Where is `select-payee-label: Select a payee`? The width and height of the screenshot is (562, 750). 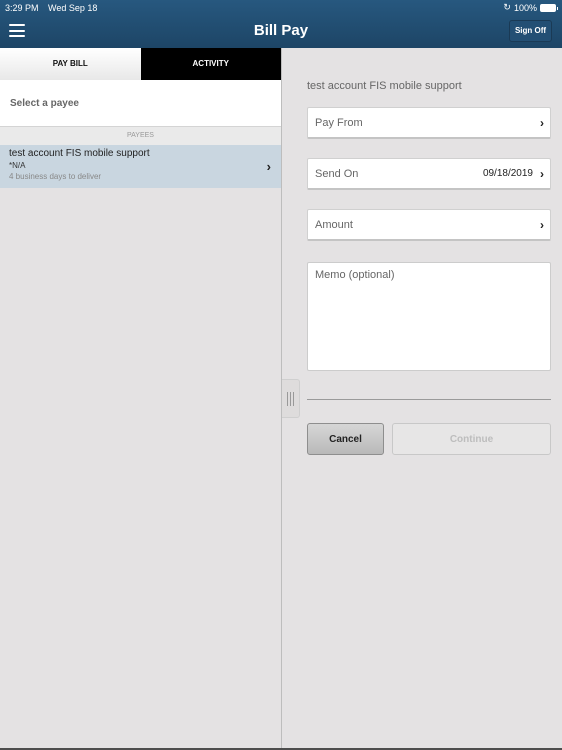
select-payee-label: Select a payee is located at coordinates (140, 103).